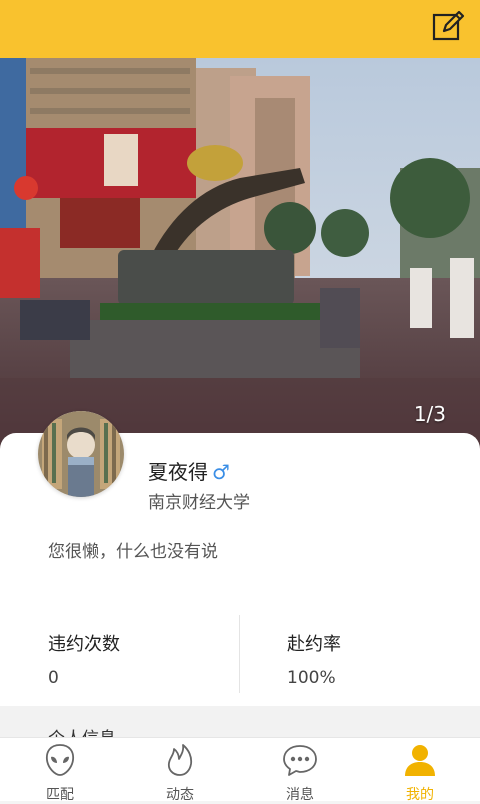 This screenshot has height=804, width=480. What do you see at coordinates (60, 762) in the screenshot?
I see `alien-icon` at bounding box center [60, 762].